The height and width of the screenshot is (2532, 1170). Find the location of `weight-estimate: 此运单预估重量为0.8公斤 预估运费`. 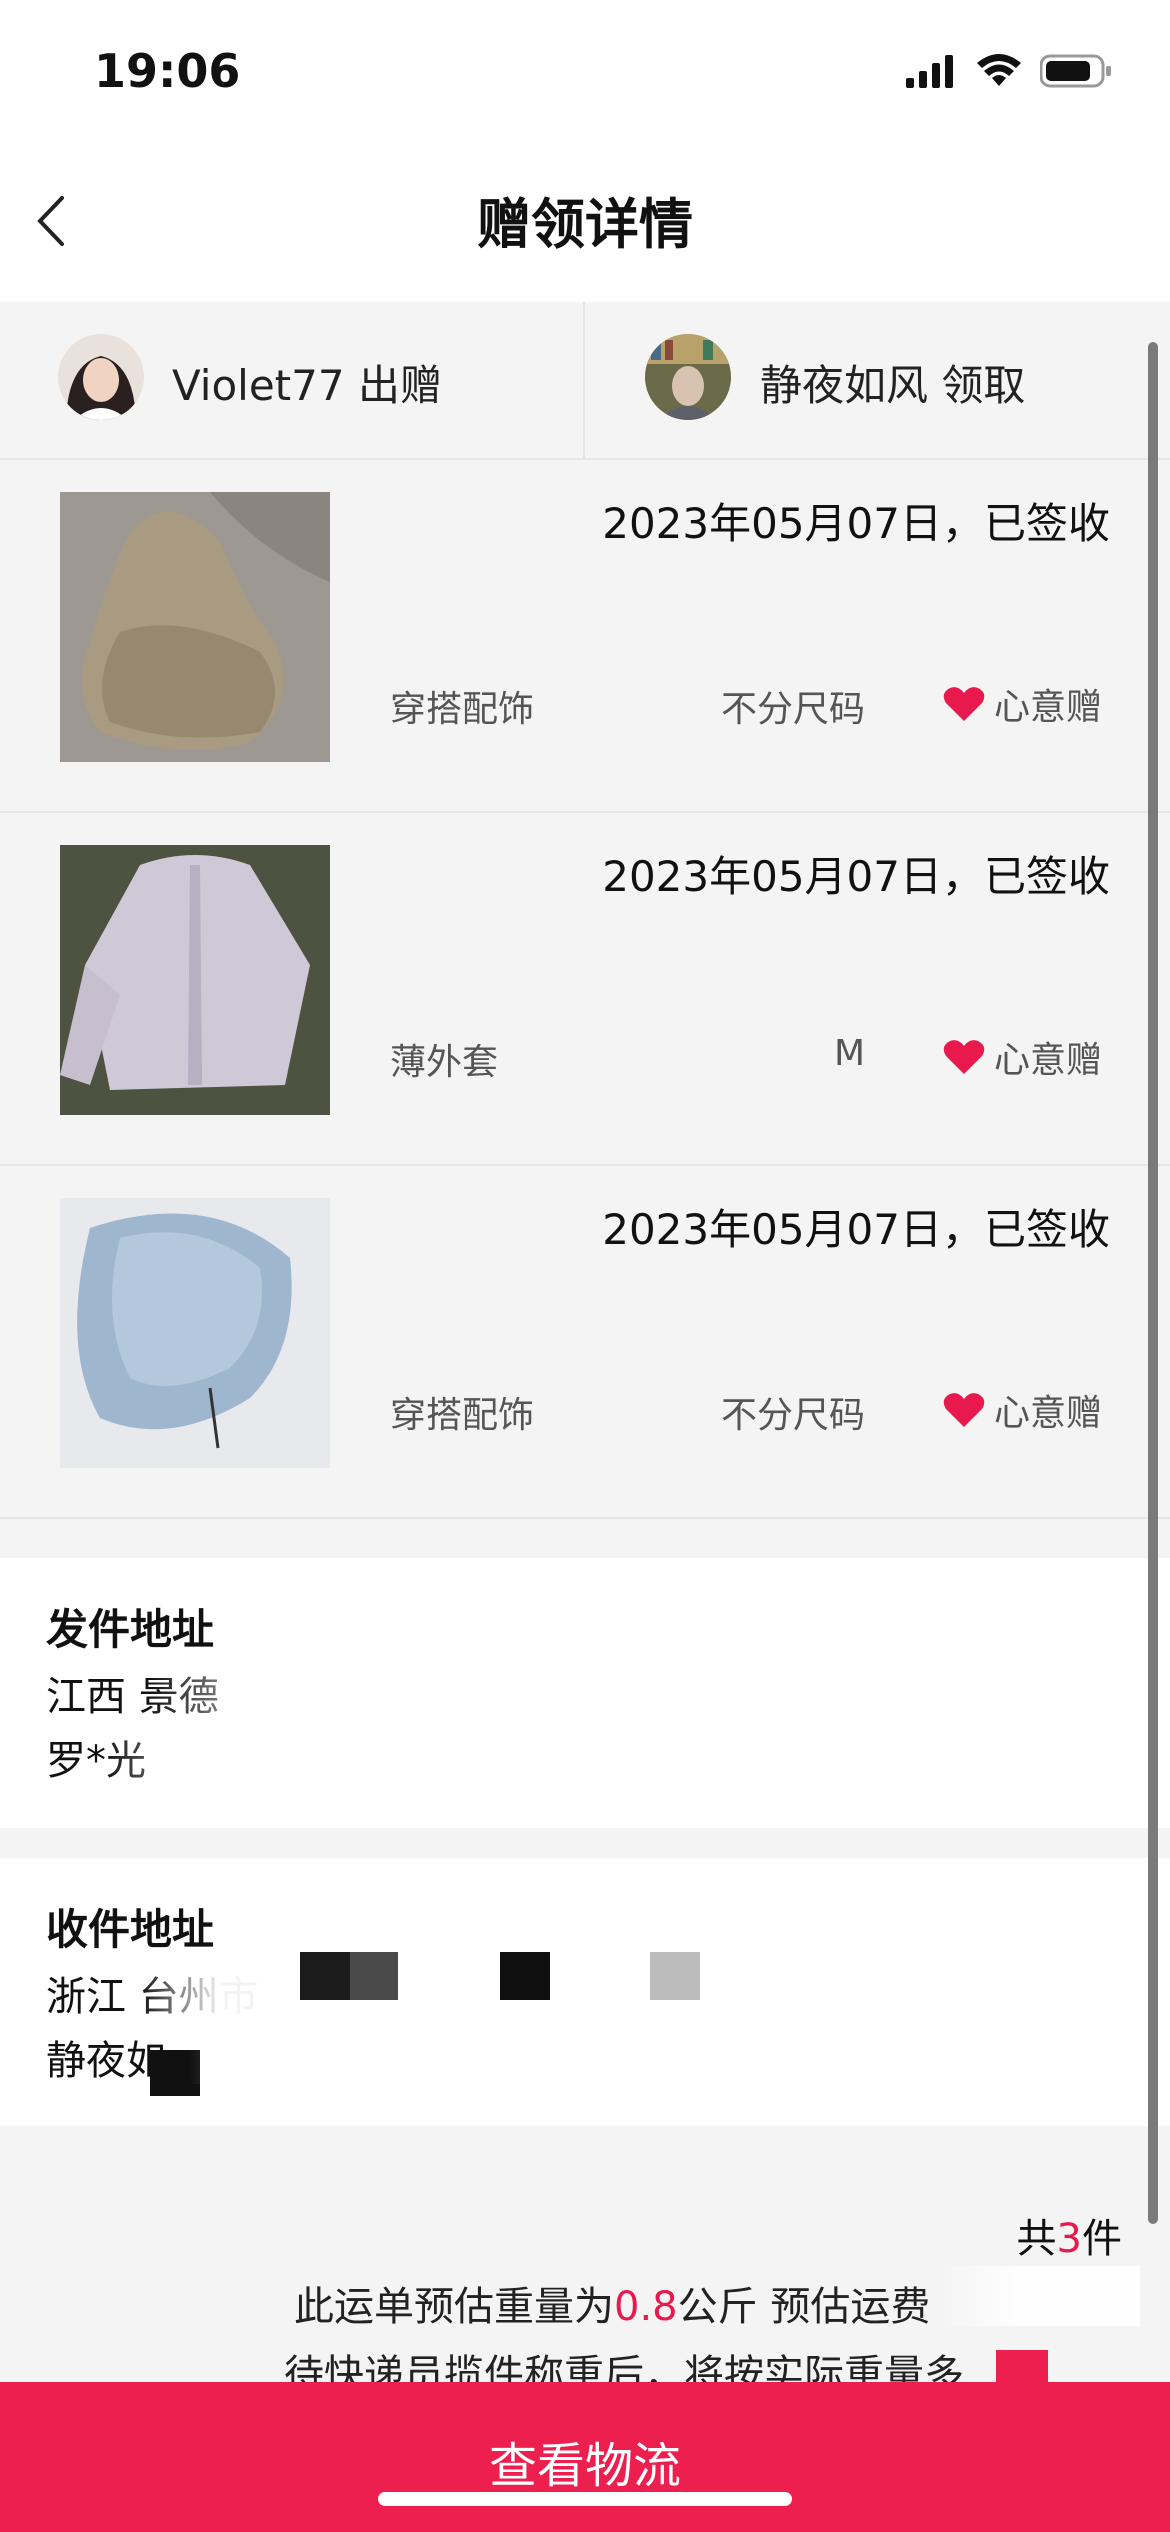

weight-estimate: 此运单预估重量为0.8公斤 预估运费 is located at coordinates (612, 2303).